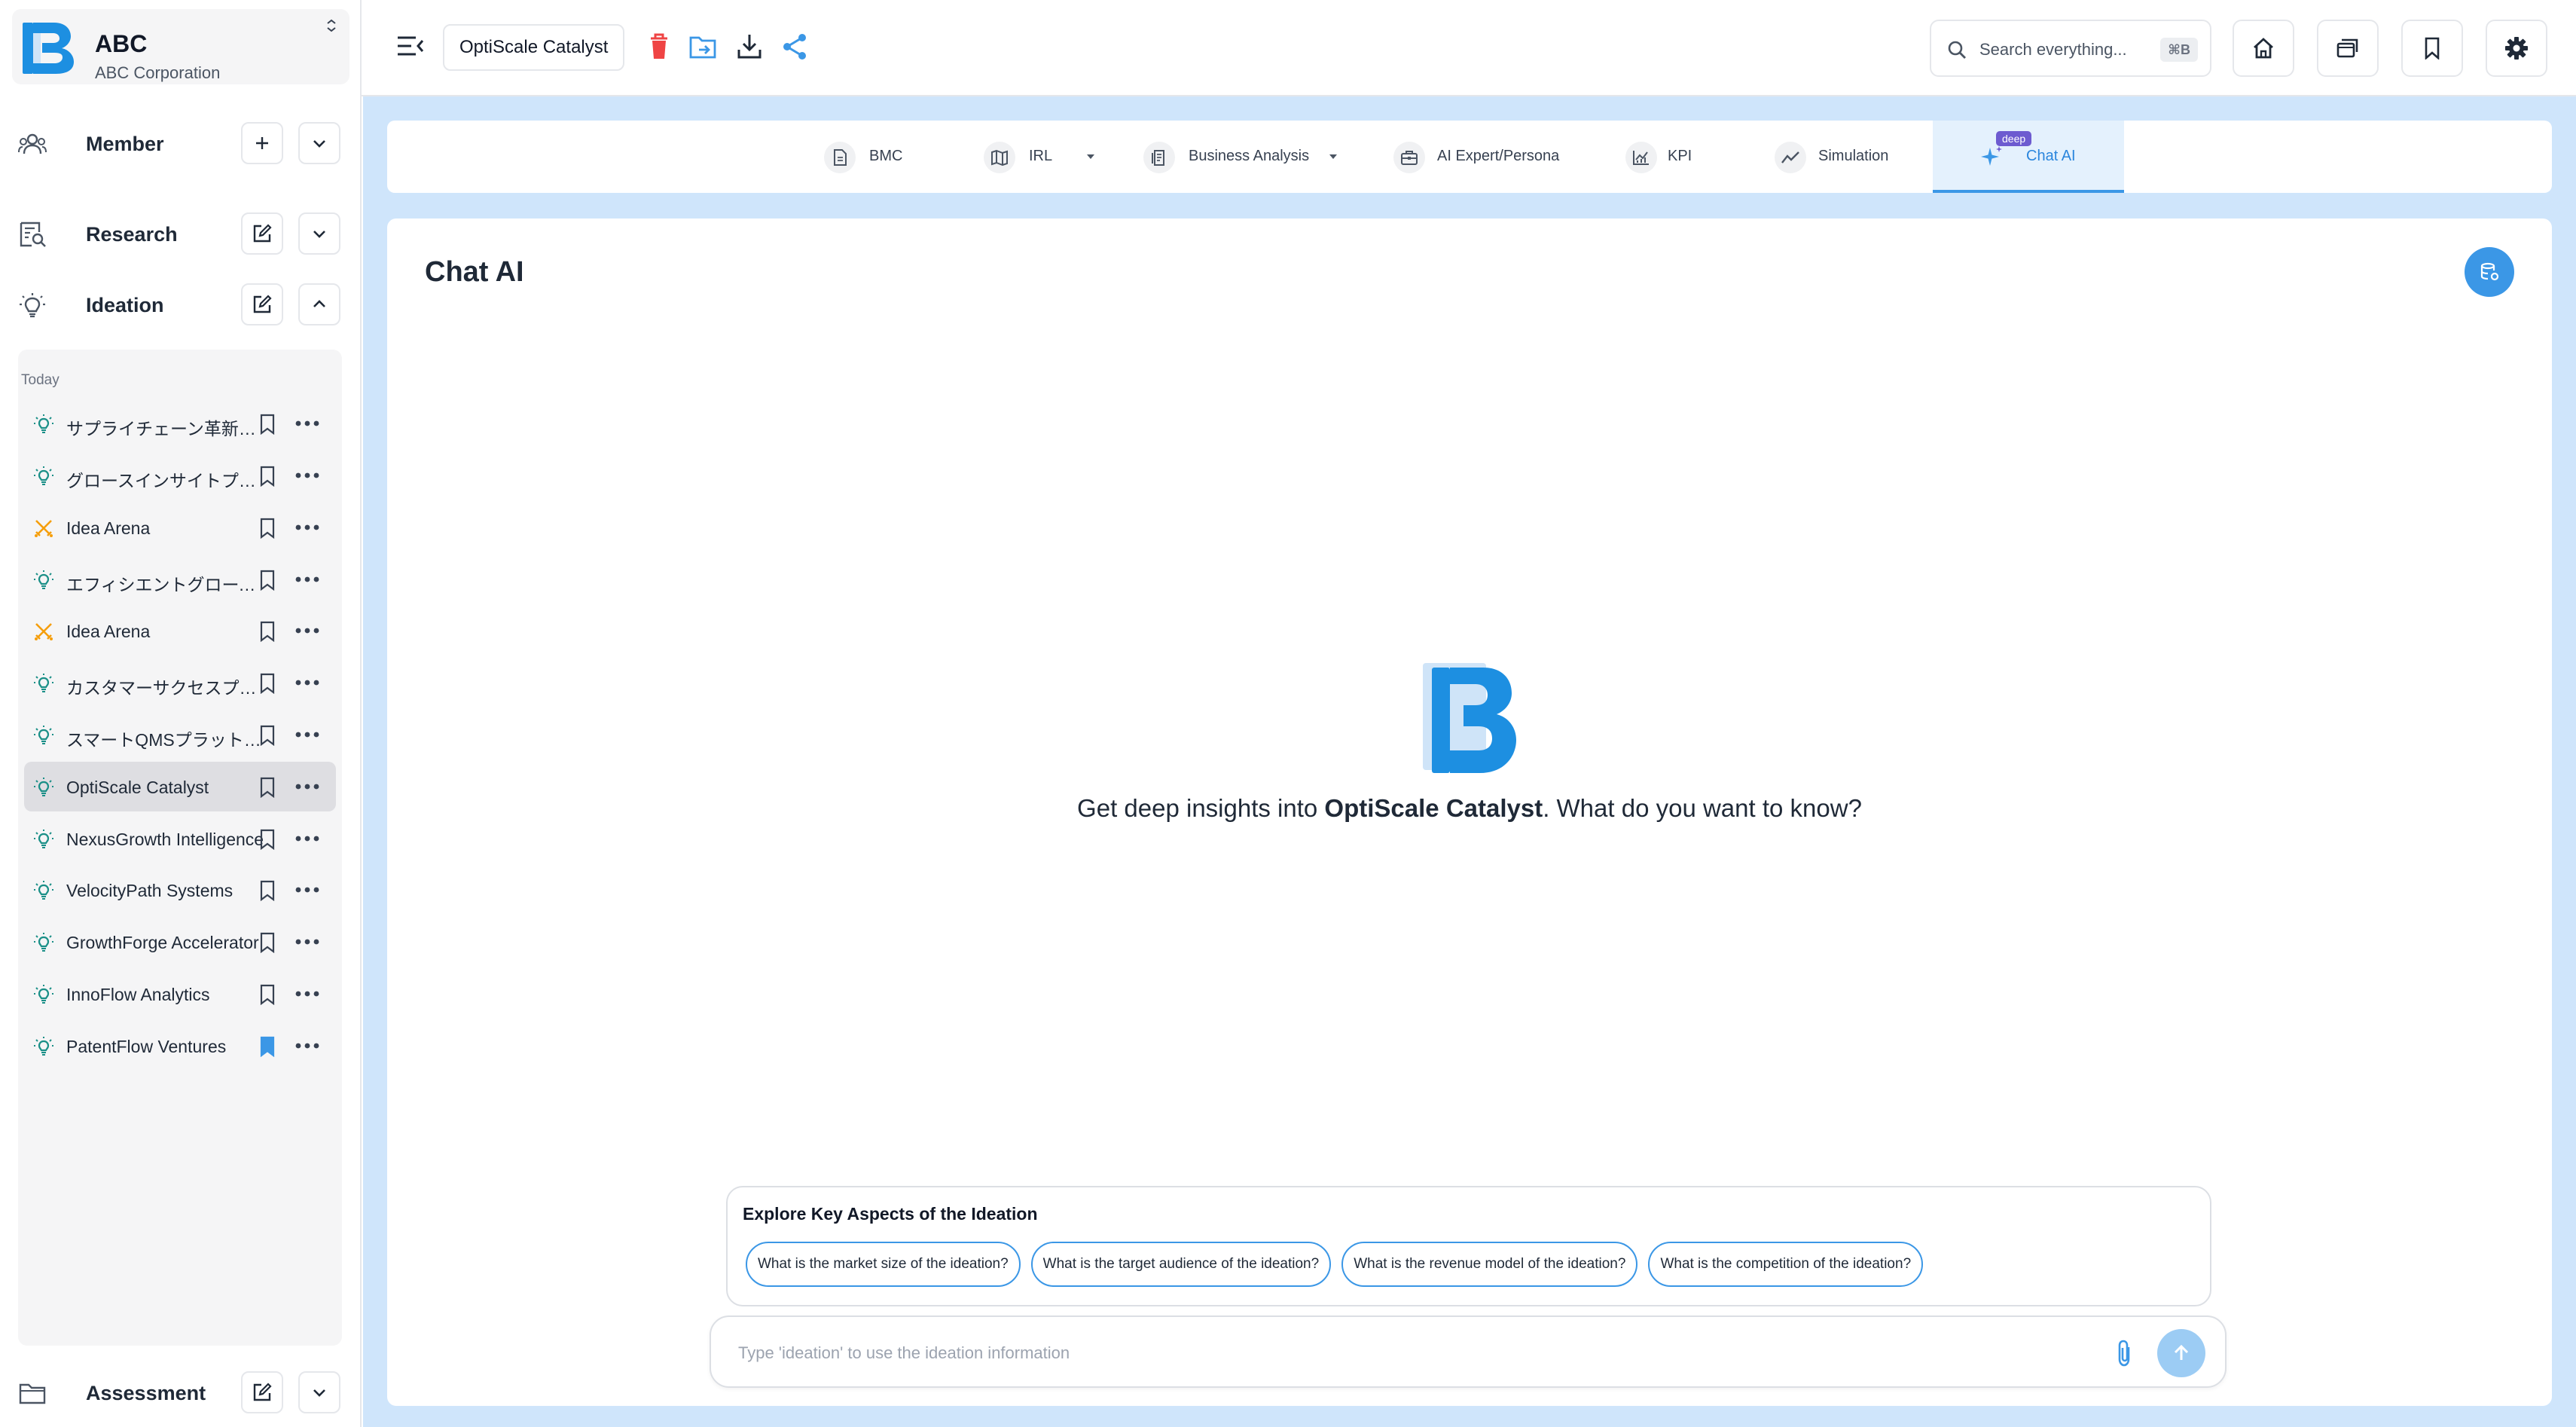  Describe the element at coordinates (1091, 156) in the screenshot. I see `dropdown-caret-icon` at that location.